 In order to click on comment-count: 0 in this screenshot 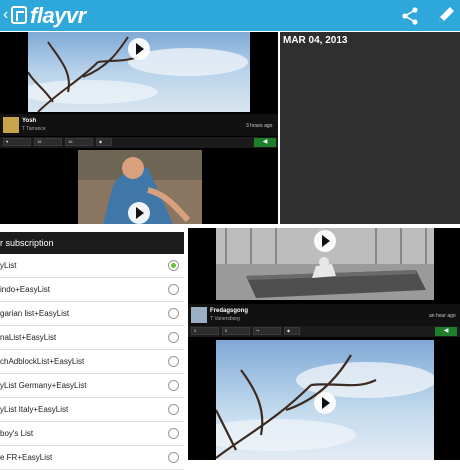, I will do `click(226, 330)`.